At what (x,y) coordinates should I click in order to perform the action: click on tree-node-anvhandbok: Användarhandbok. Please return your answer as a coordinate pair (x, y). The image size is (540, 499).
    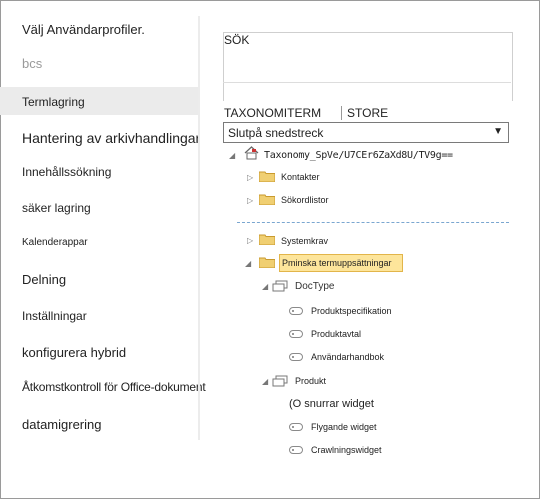
    Looking at the image, I should click on (347, 357).